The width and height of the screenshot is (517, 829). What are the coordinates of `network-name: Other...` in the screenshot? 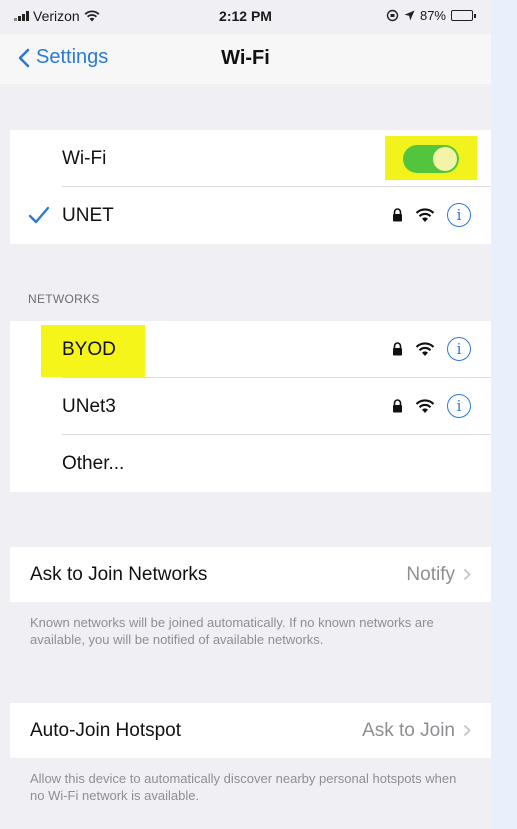 It's located at (93, 463).